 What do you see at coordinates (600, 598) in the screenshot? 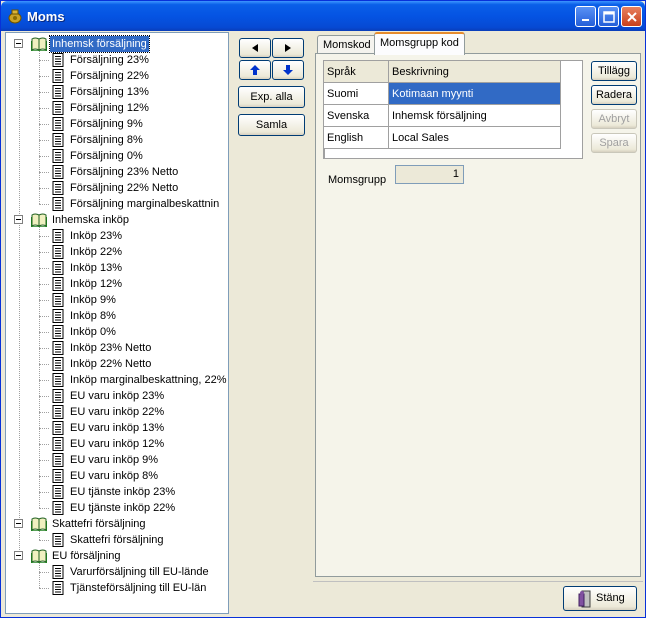
I see `close-button: Stäng` at bounding box center [600, 598].